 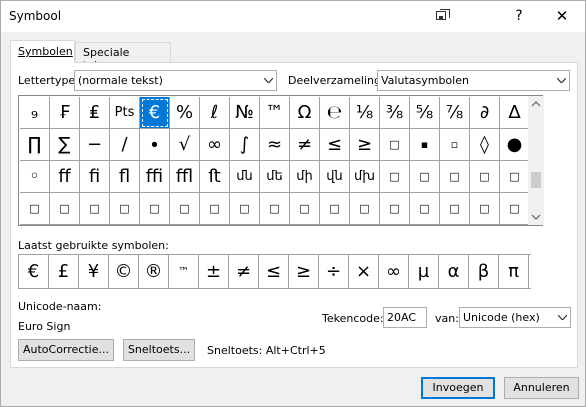 I want to click on from-dropdown: Unicode (hex), so click(x=515, y=317).